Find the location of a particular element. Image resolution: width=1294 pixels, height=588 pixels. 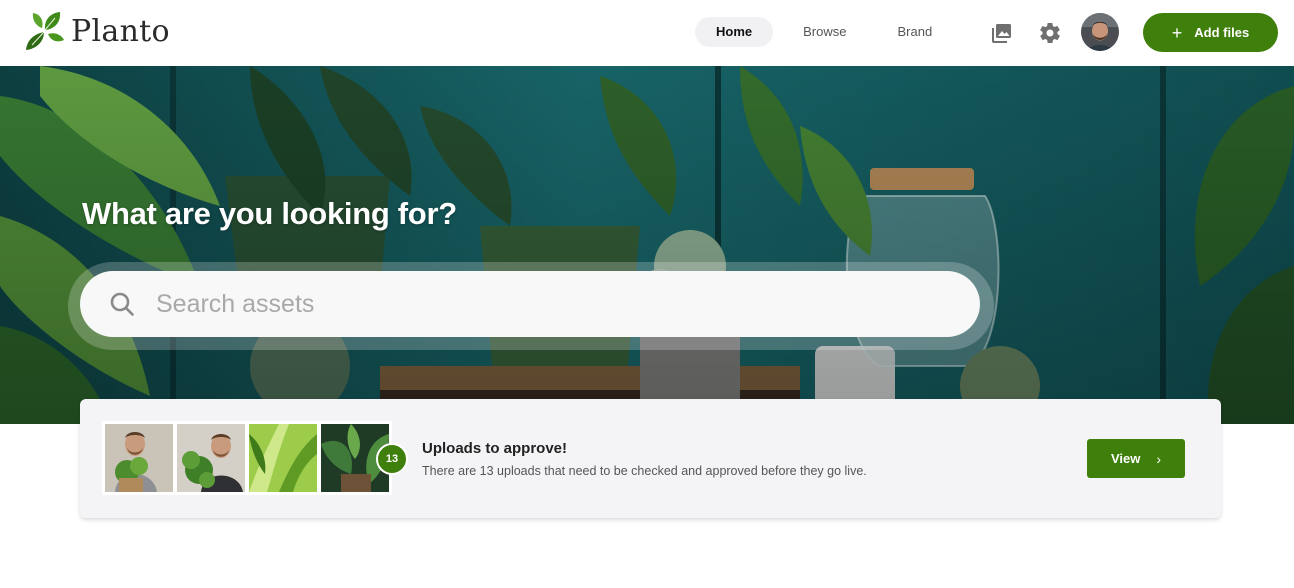

leaf-logo-icon is located at coordinates (45, 31).